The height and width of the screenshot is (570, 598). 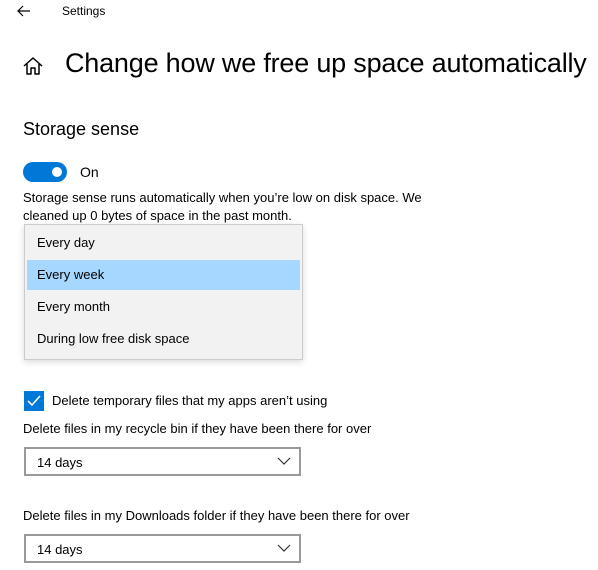 I want to click on back-button, so click(x=24, y=11).